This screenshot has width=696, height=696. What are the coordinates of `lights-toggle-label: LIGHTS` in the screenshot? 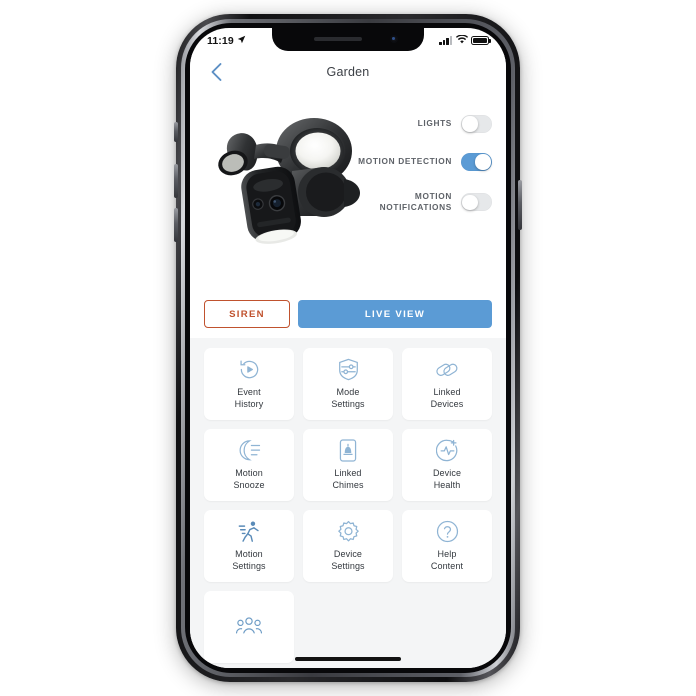 It's located at (434, 123).